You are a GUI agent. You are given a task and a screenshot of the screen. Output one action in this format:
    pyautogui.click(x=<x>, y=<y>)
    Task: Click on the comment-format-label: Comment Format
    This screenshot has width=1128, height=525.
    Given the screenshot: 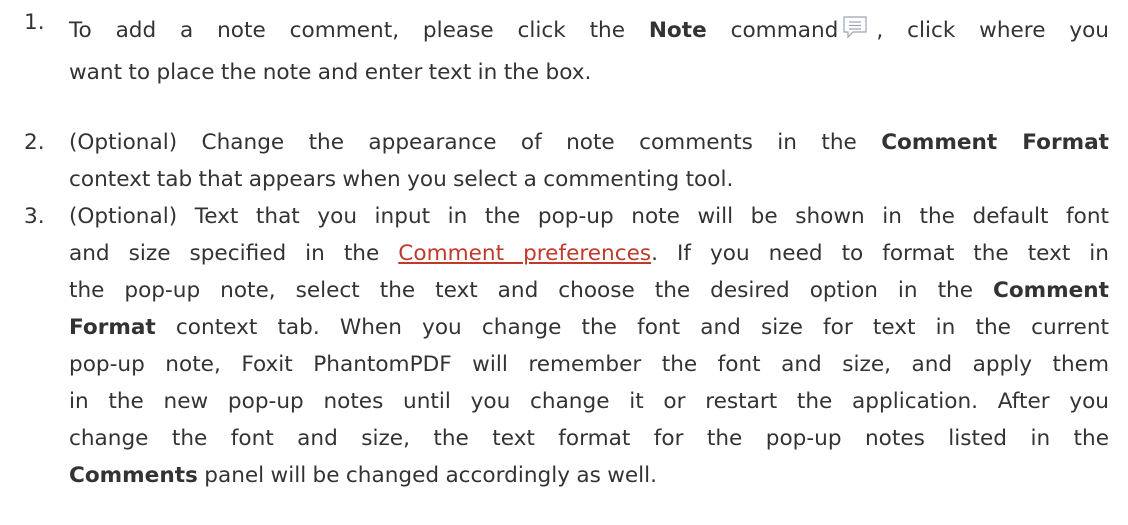 What is the action you would take?
    pyautogui.click(x=995, y=142)
    